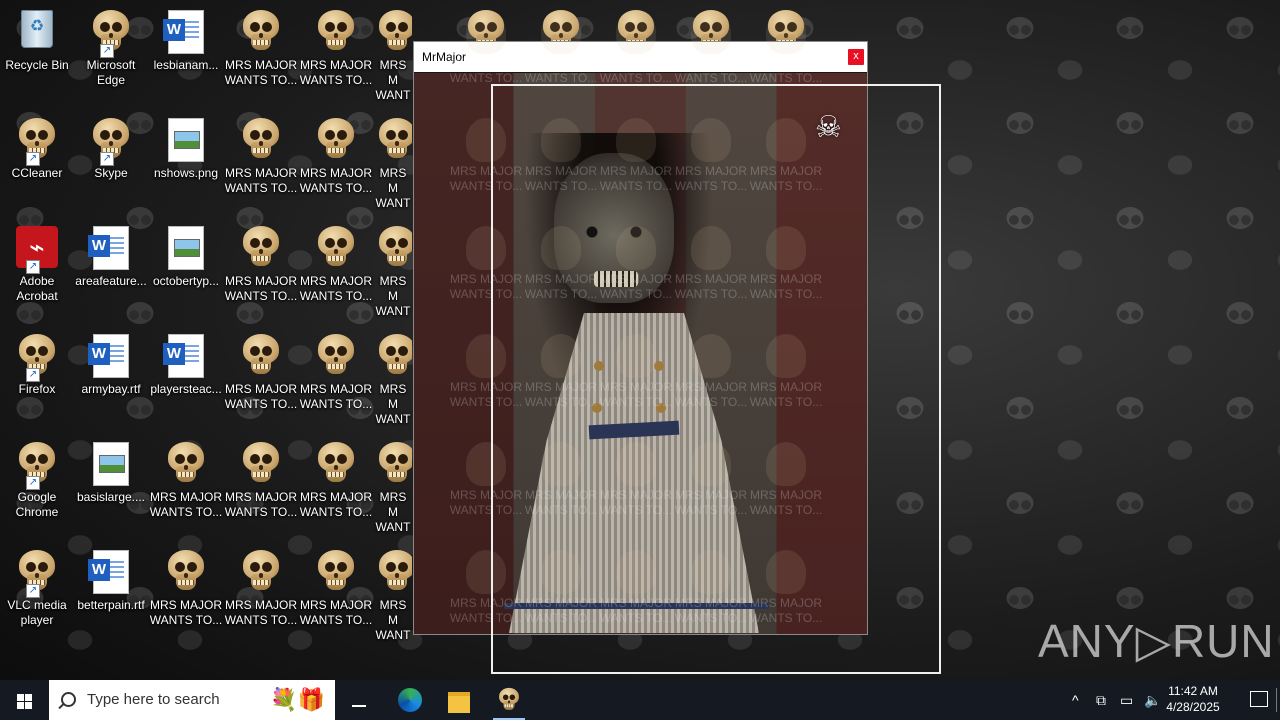 This screenshot has height=720, width=1280. I want to click on task-view-button, so click(360, 700).